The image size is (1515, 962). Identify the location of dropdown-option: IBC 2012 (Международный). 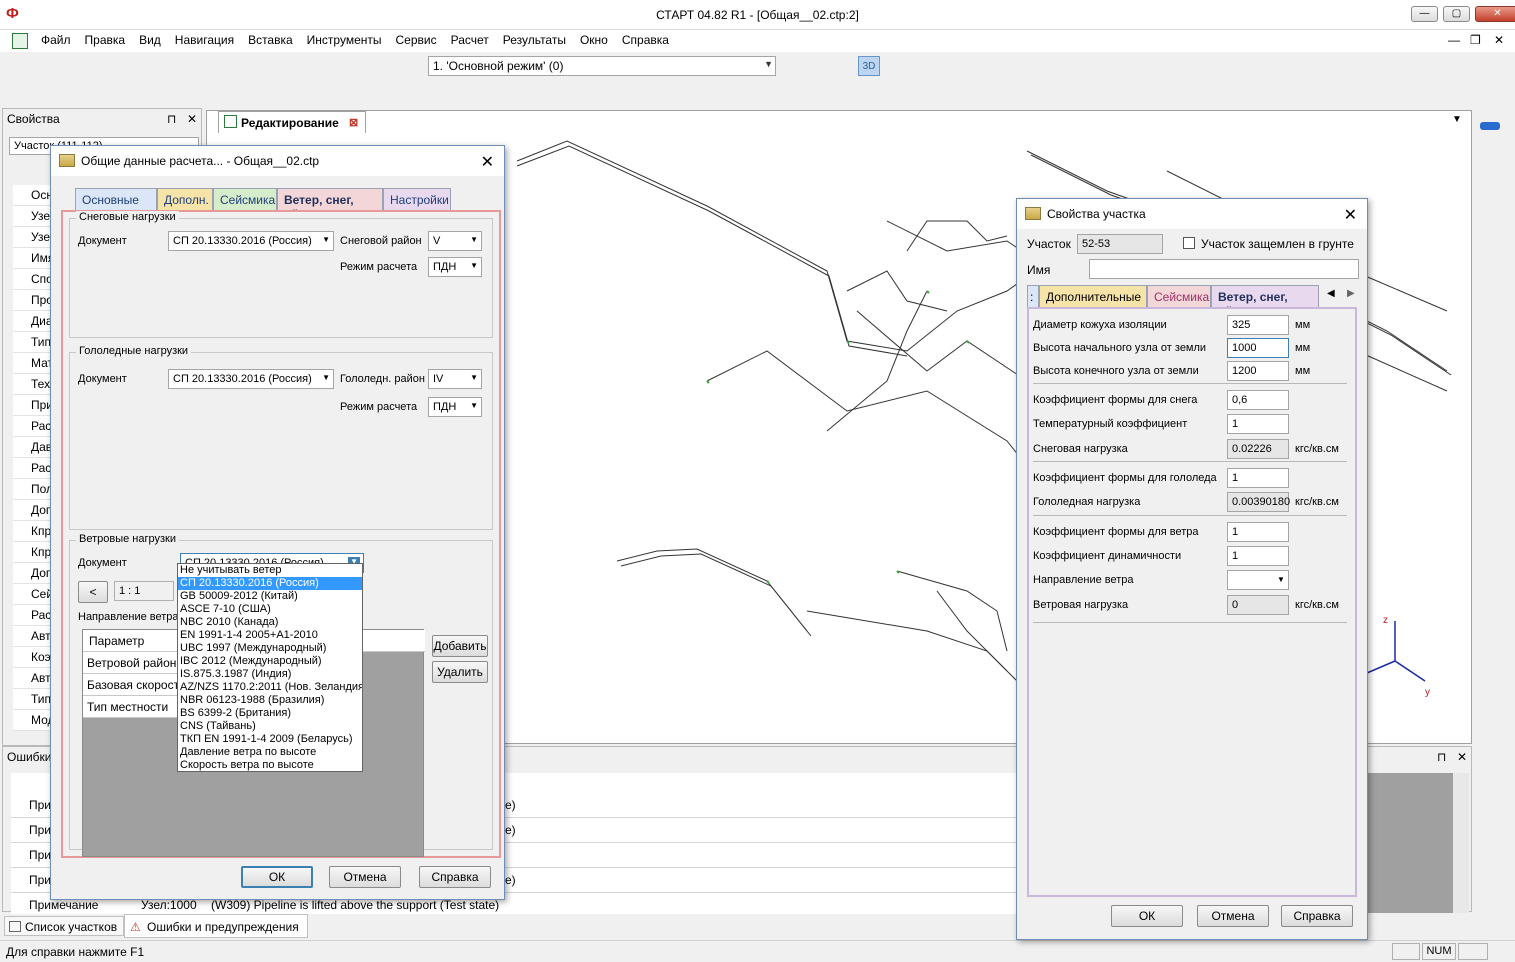
(270, 661).